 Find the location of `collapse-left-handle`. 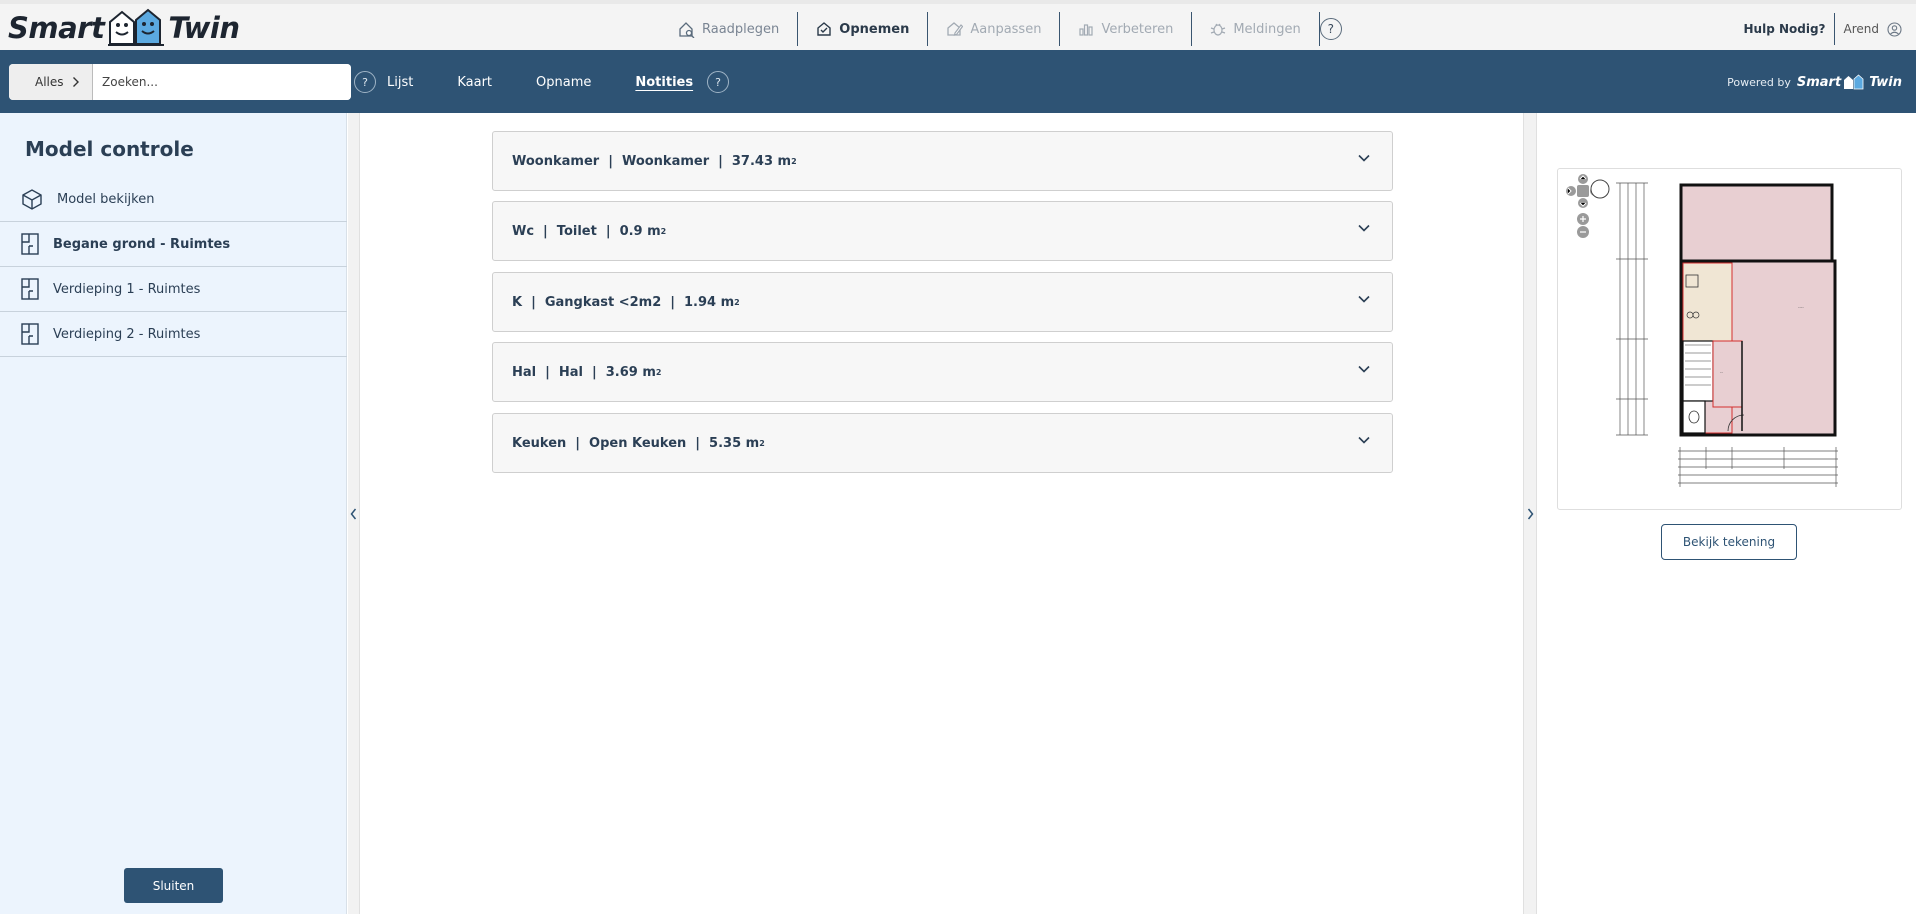

collapse-left-handle is located at coordinates (354, 513).